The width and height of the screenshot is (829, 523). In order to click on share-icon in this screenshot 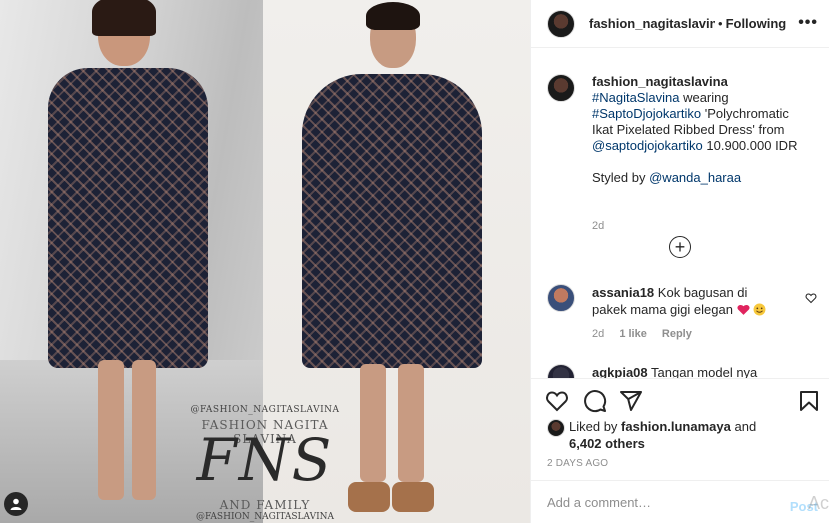, I will do `click(631, 401)`.